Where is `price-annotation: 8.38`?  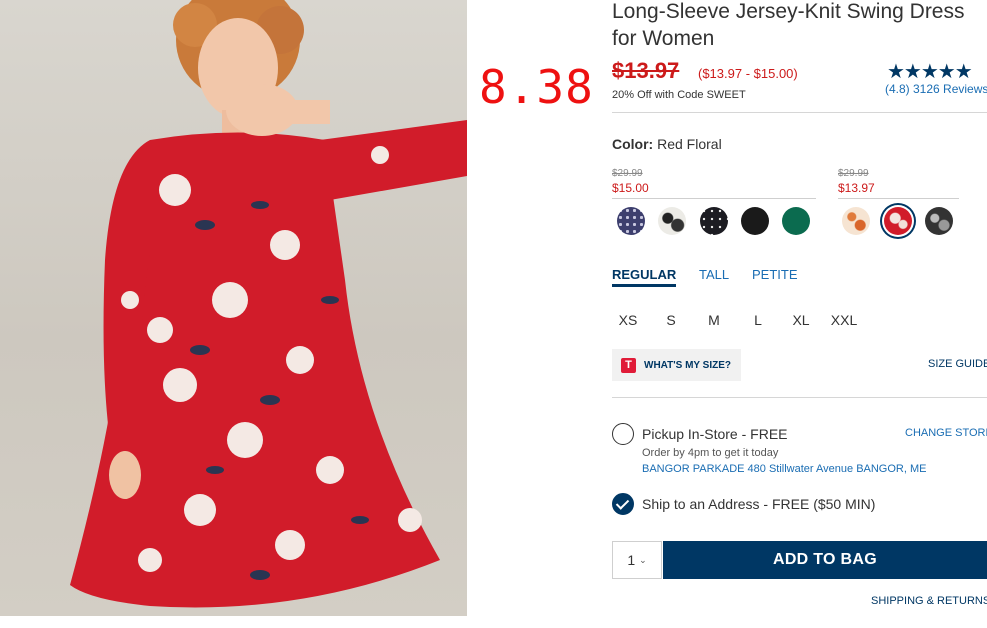
price-annotation: 8.38 is located at coordinates (536, 87).